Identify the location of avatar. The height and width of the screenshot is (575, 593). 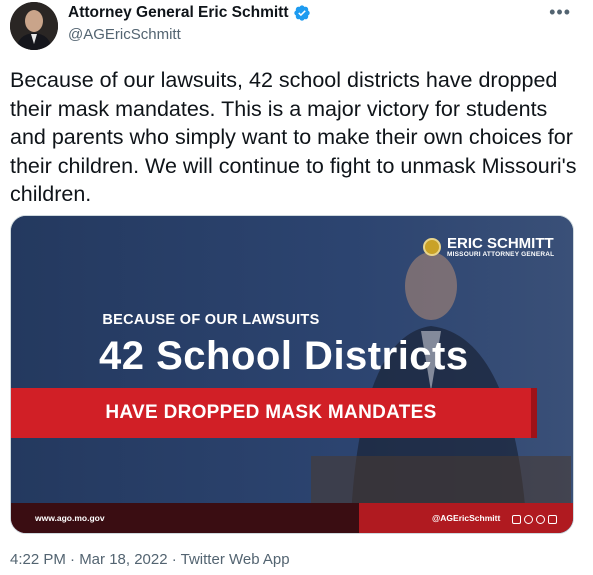
(34, 26).